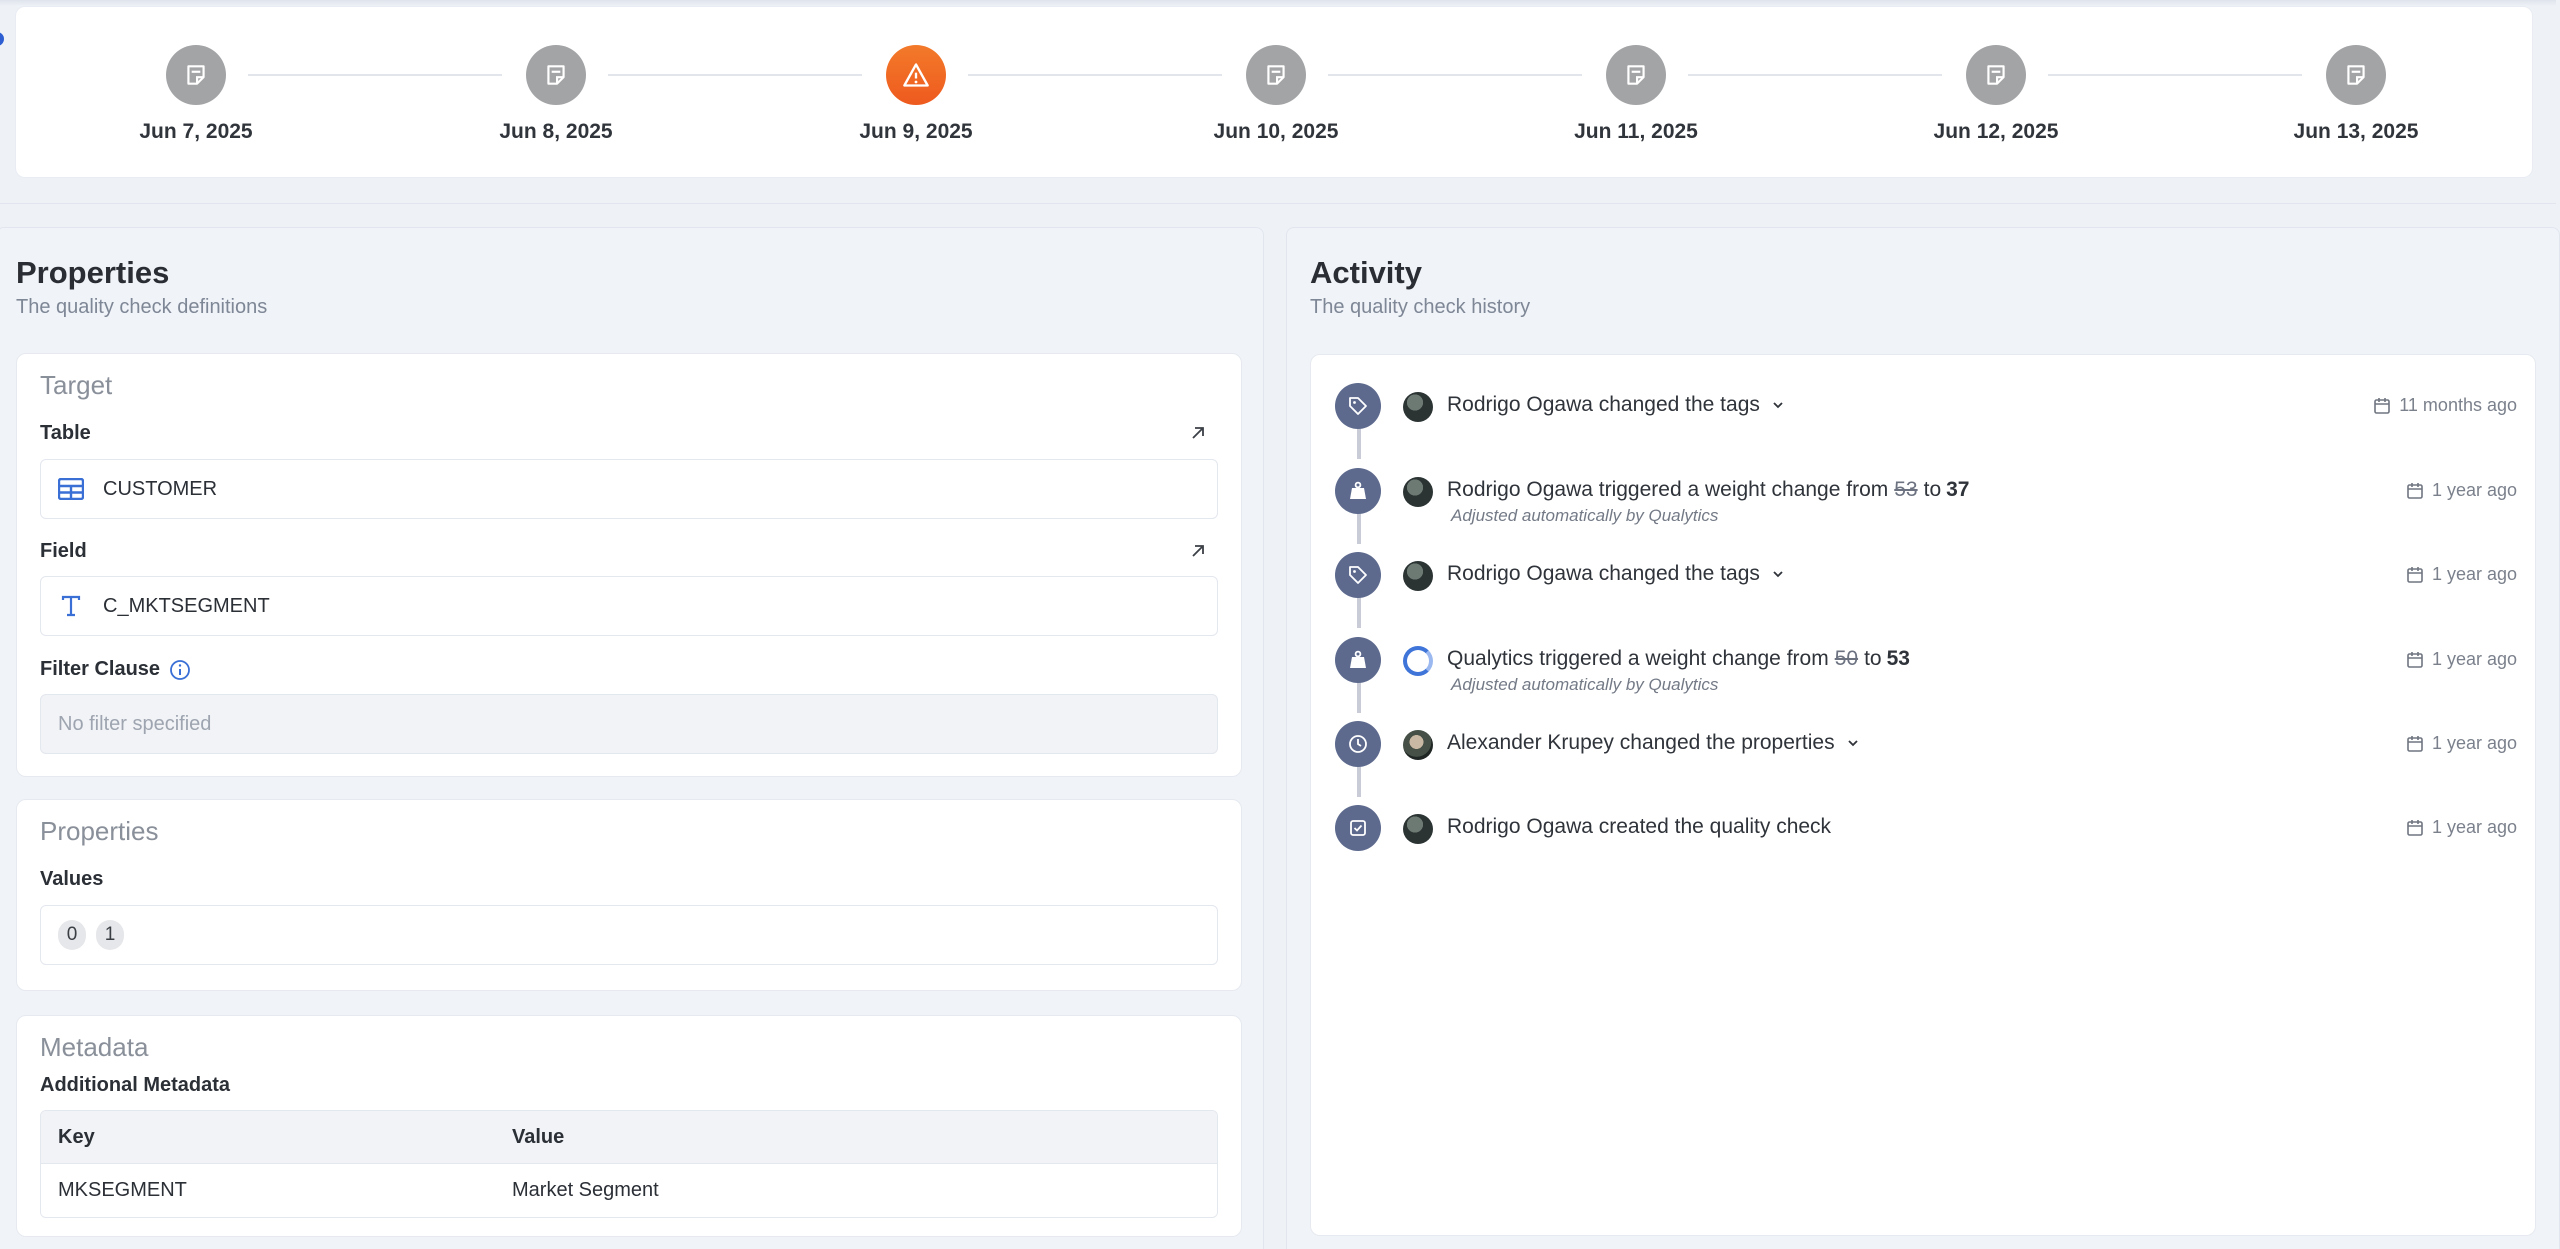 Image resolution: width=2560 pixels, height=1249 pixels. I want to click on properties-subtitle: The quality check definitions, so click(142, 307).